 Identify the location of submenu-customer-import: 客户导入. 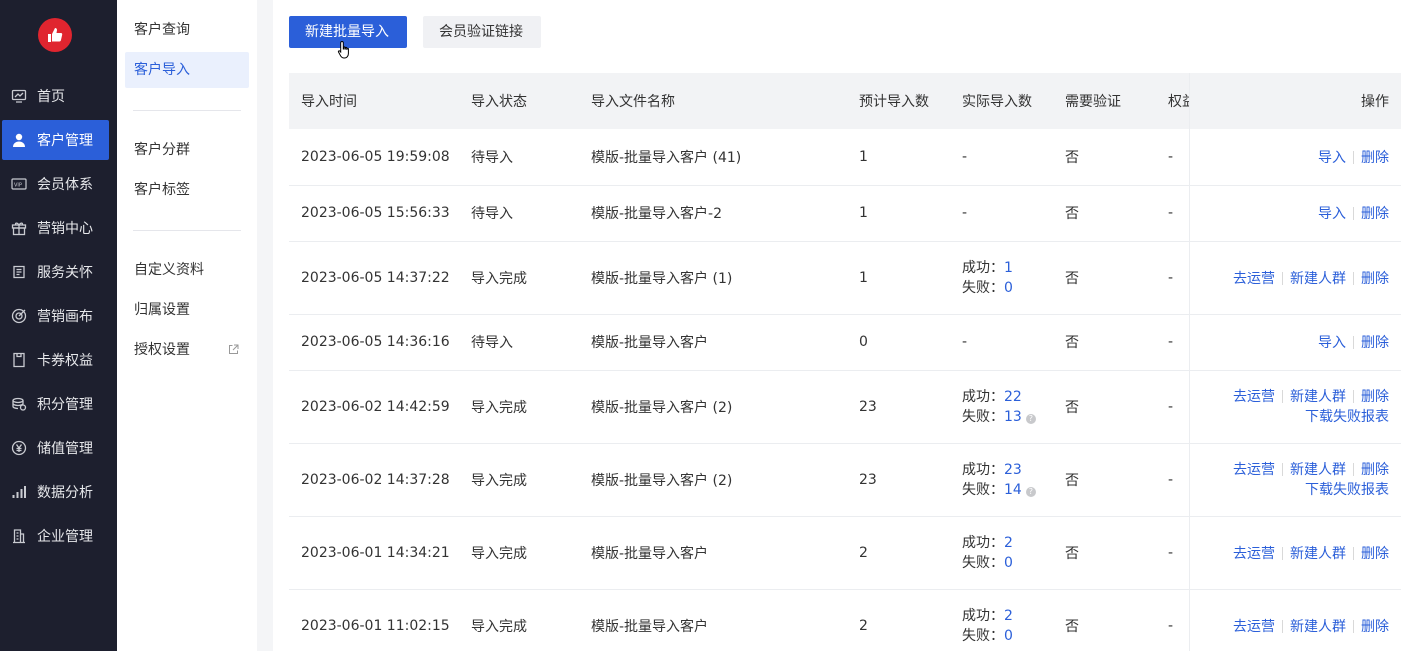
(187, 70).